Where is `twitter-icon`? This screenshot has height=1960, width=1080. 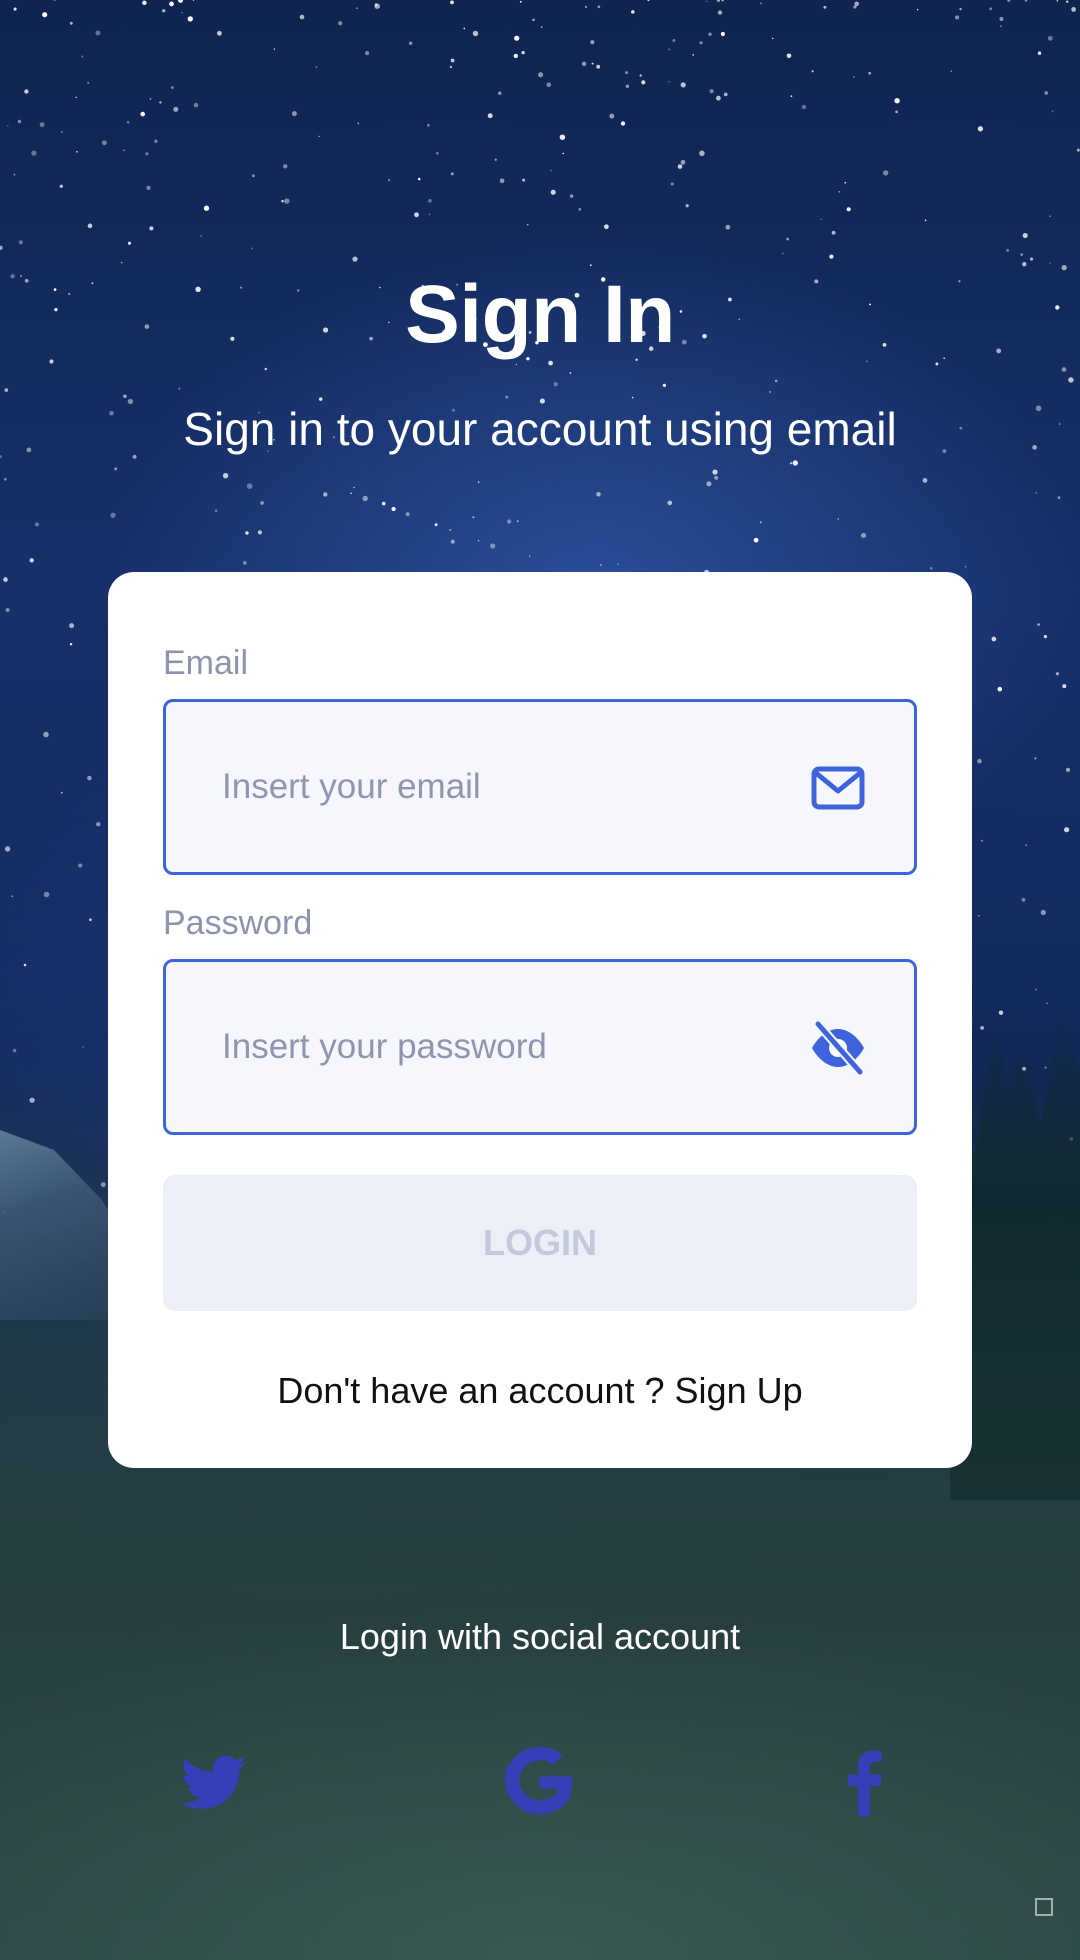
twitter-icon is located at coordinates (214, 1782).